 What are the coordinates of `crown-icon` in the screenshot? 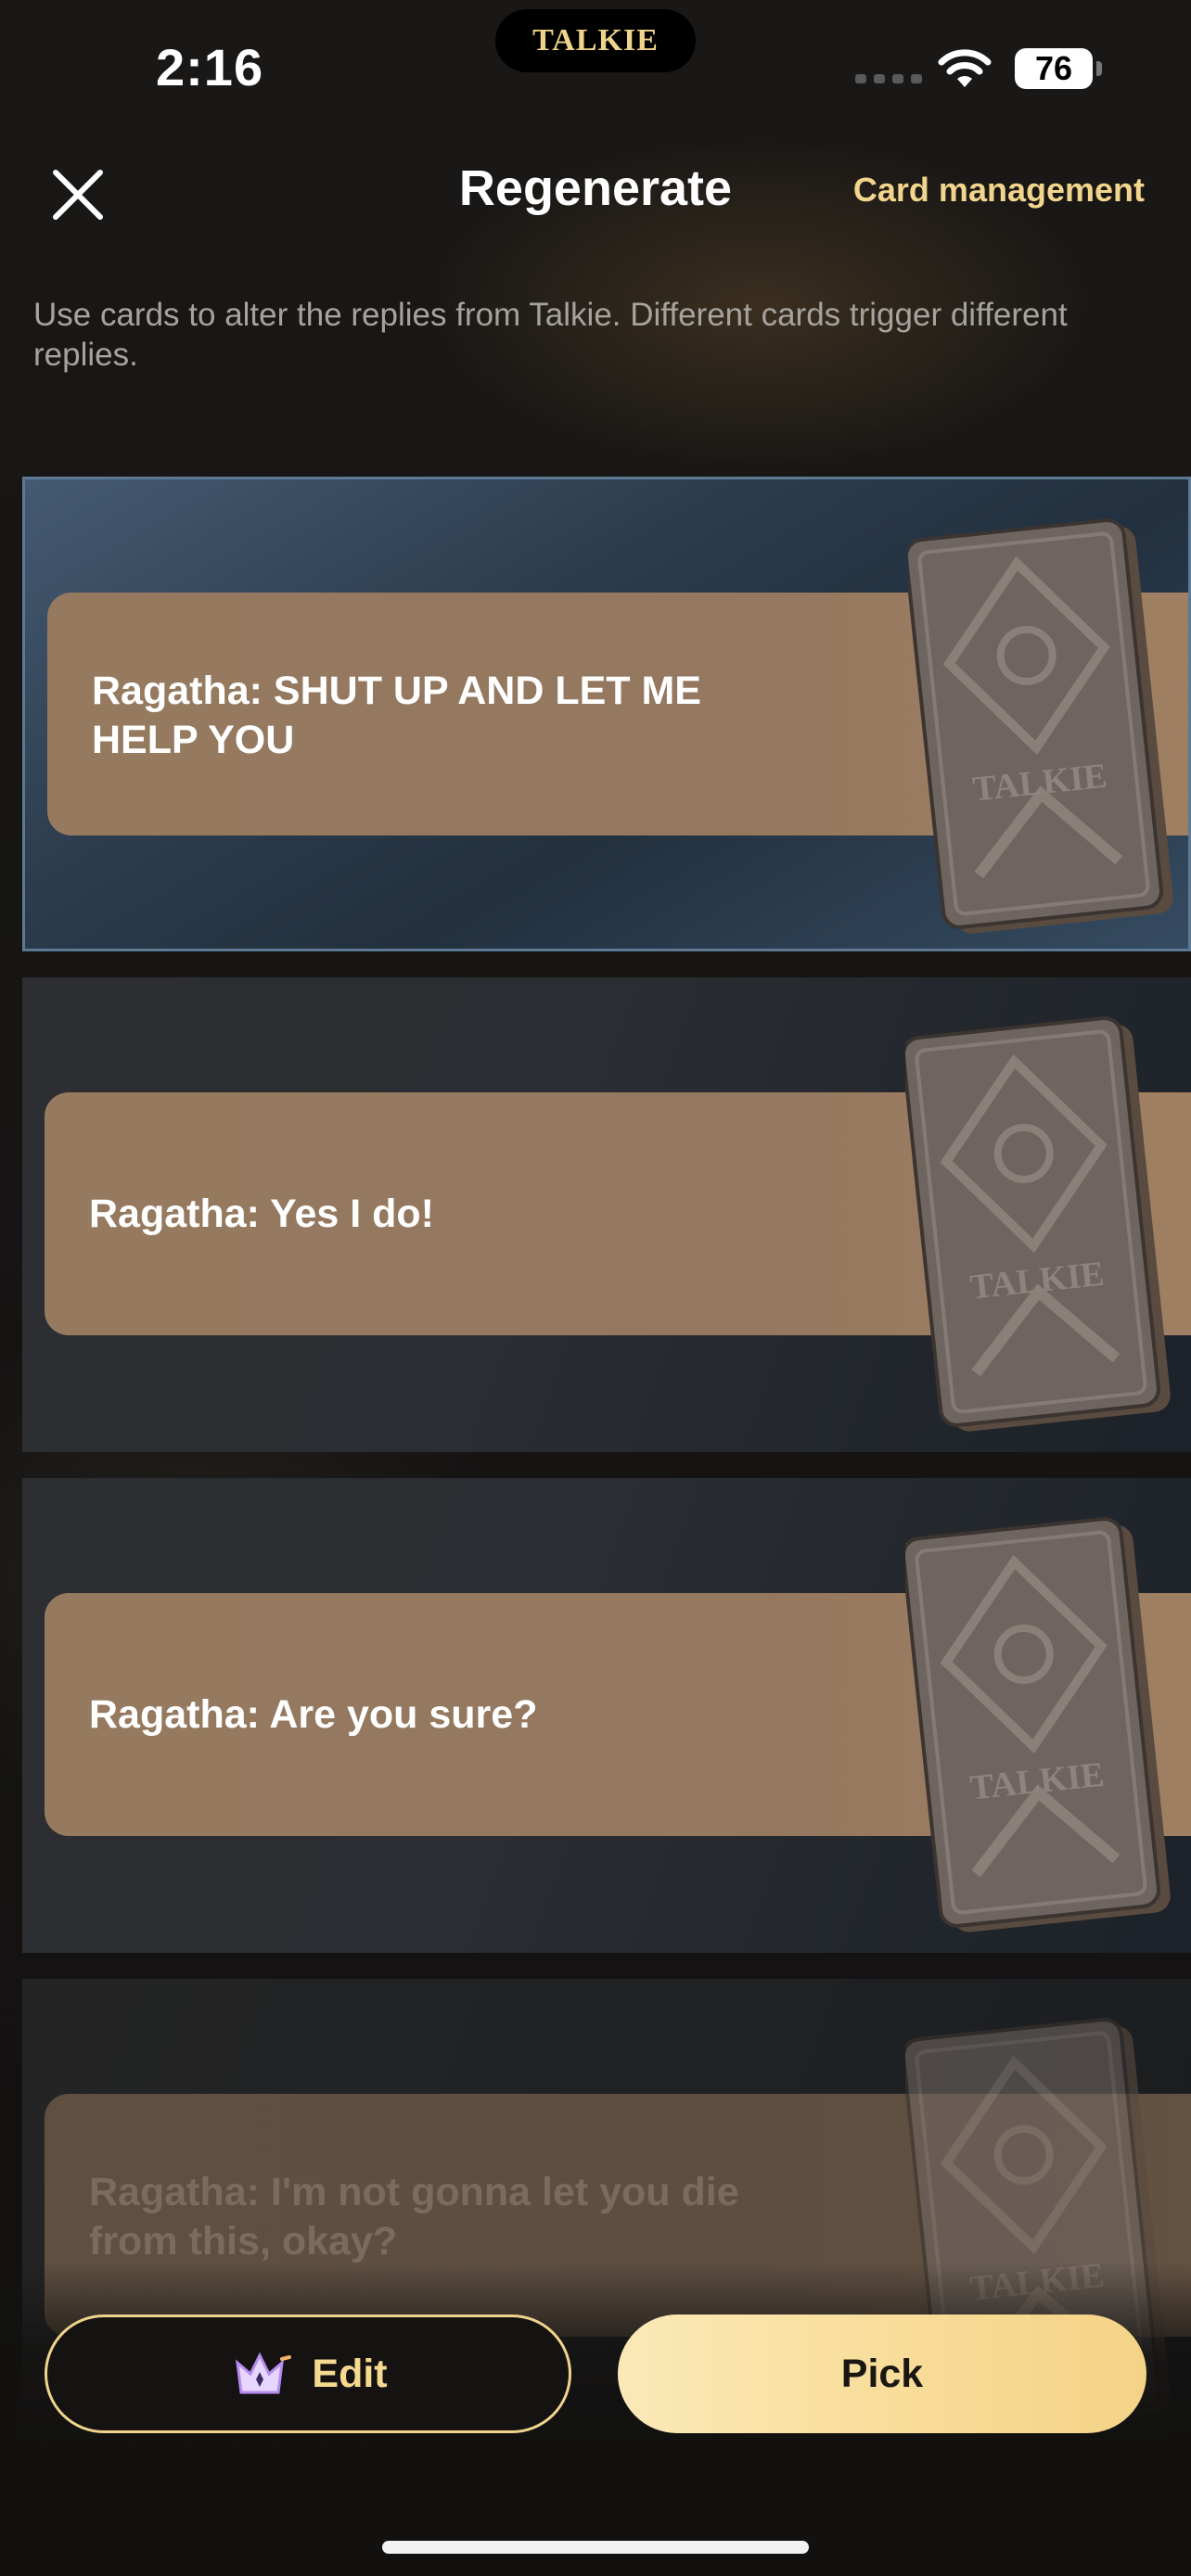 It's located at (264, 2373).